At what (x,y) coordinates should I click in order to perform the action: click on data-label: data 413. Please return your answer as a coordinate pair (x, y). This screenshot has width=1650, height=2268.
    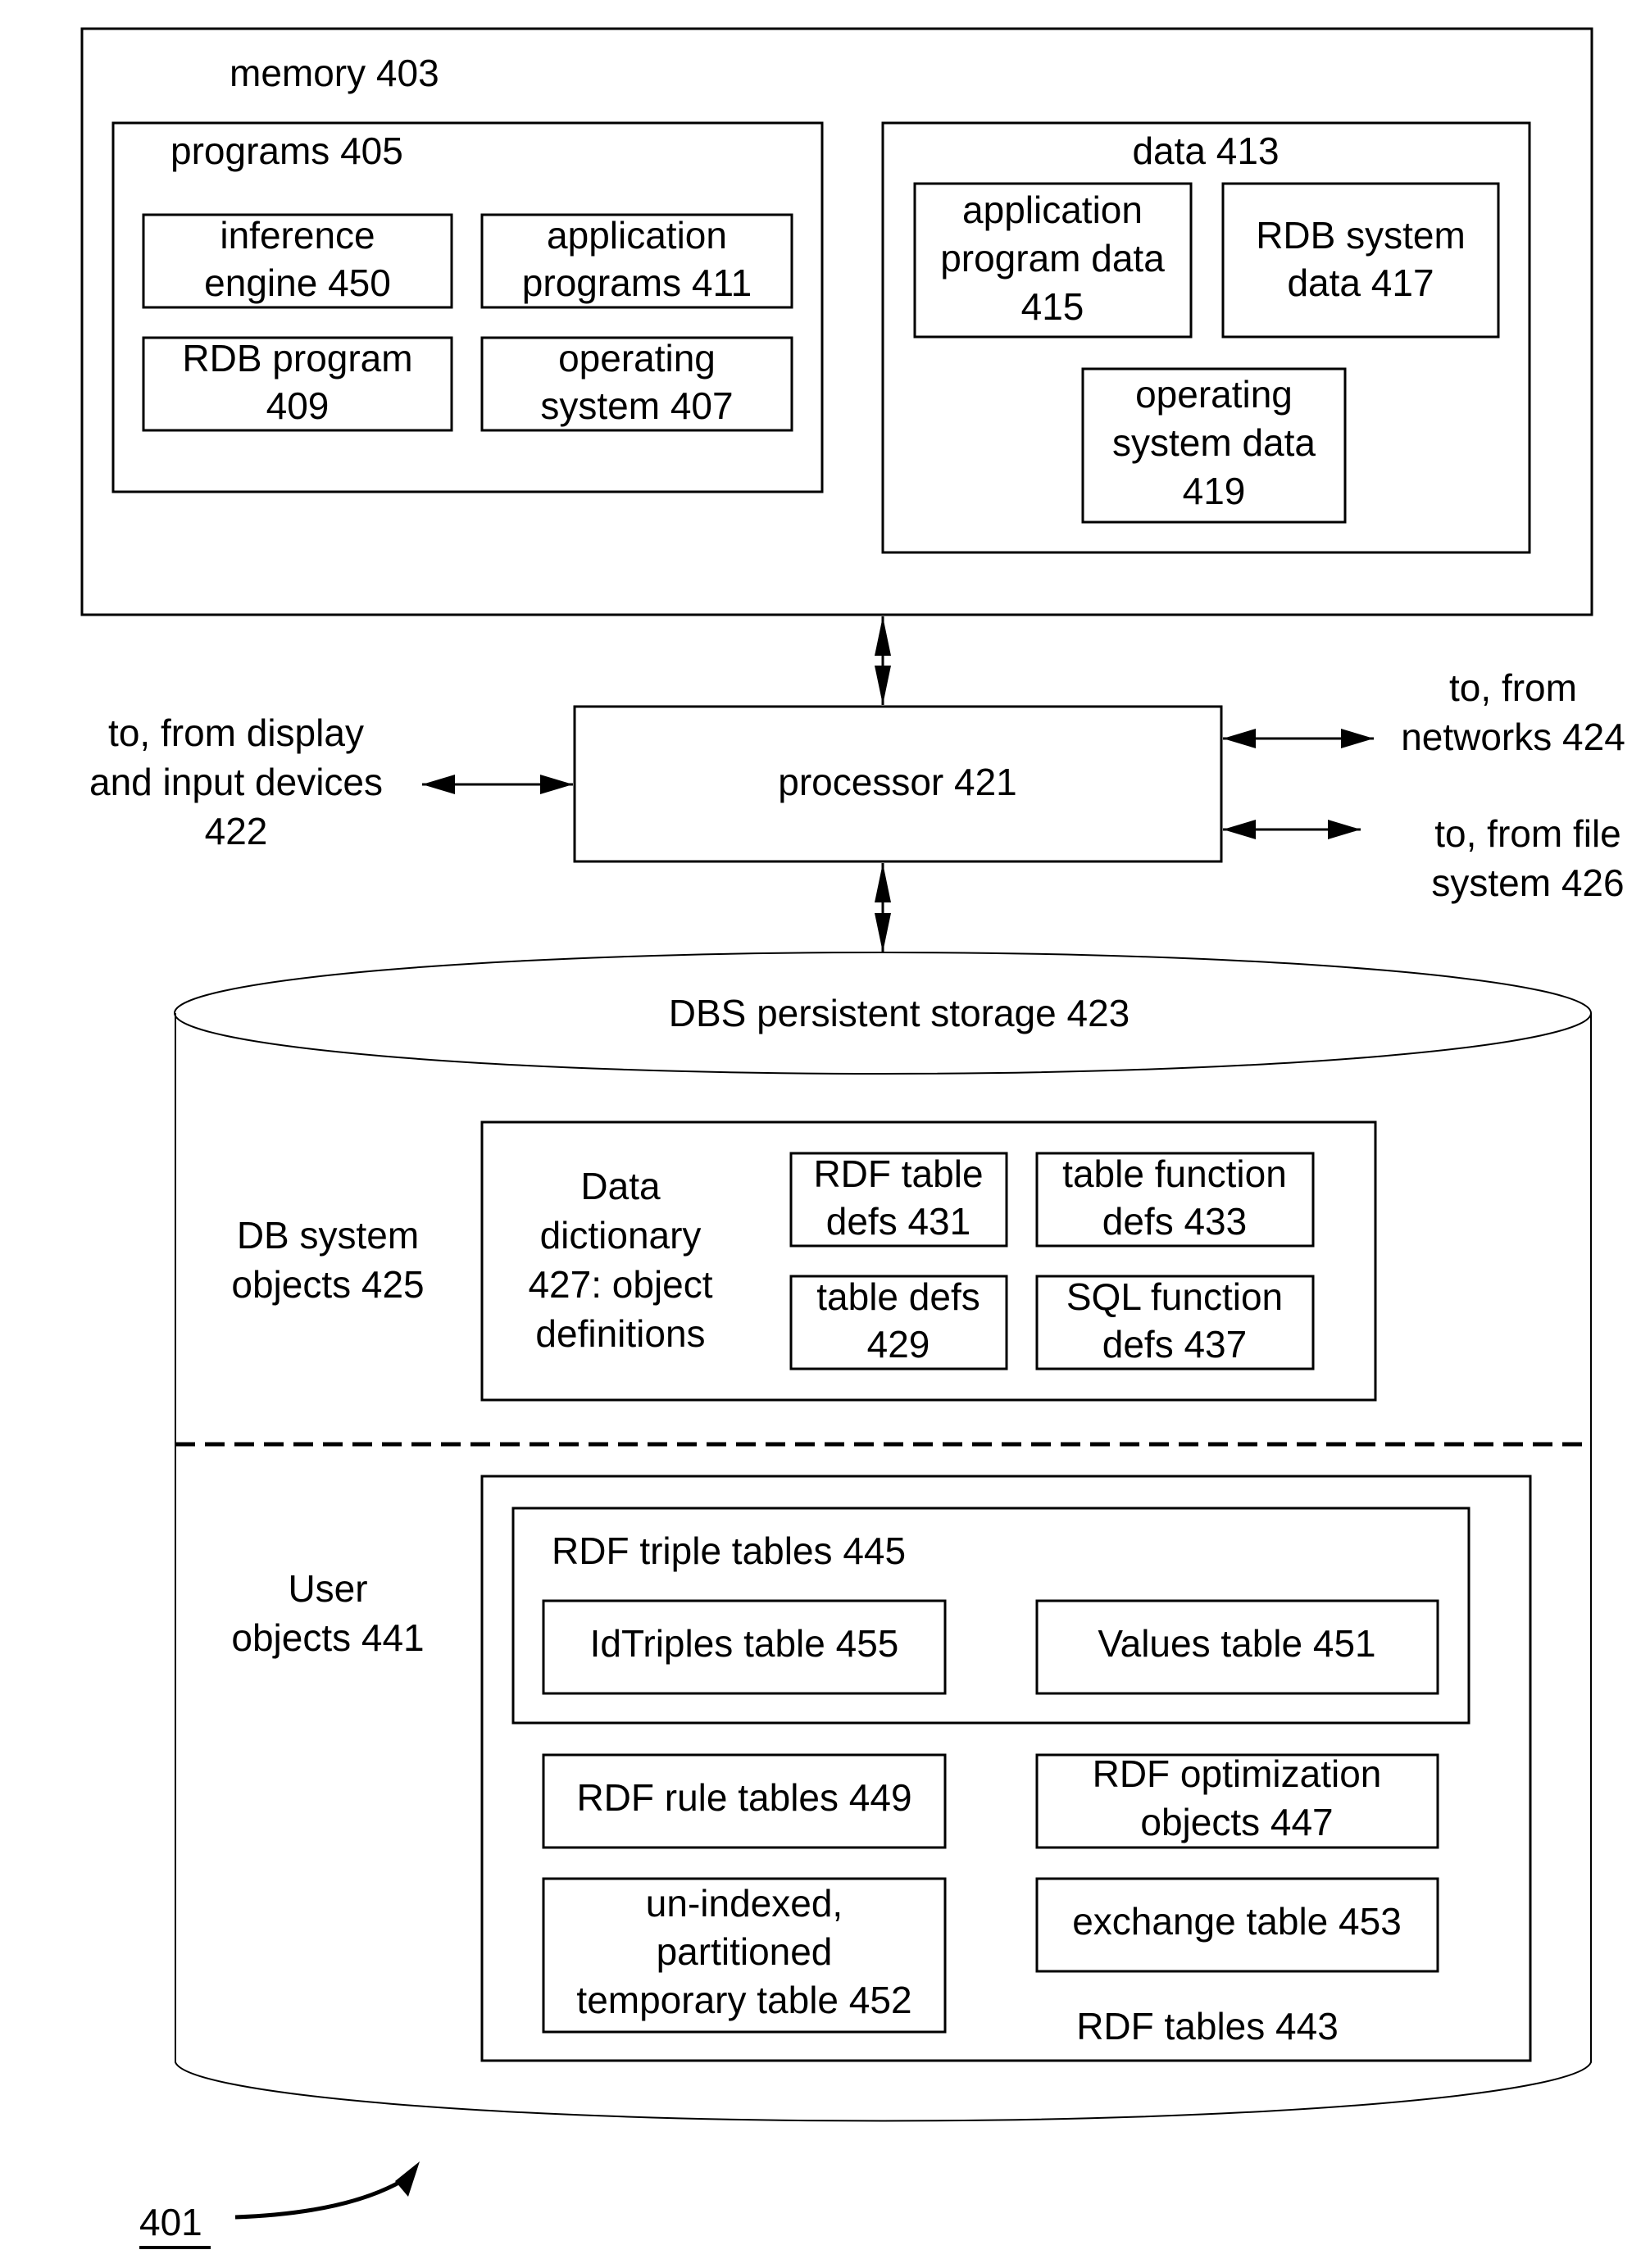
    Looking at the image, I should click on (1205, 151).